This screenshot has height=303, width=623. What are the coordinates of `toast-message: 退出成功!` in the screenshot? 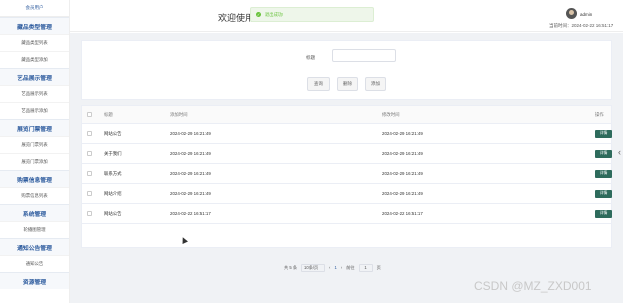 It's located at (274, 14).